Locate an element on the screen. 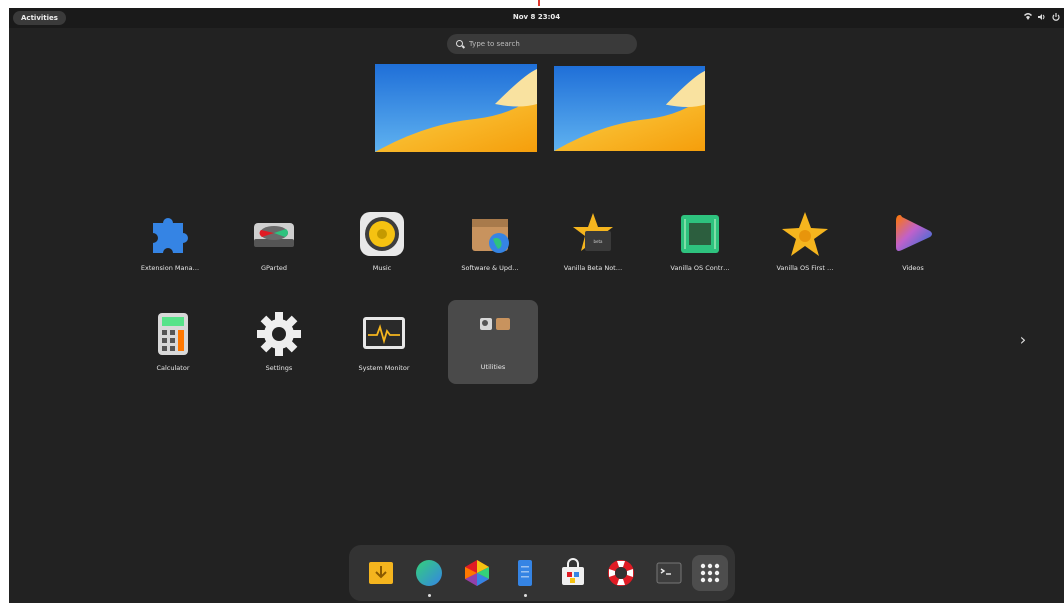  search-input is located at coordinates (544, 44).